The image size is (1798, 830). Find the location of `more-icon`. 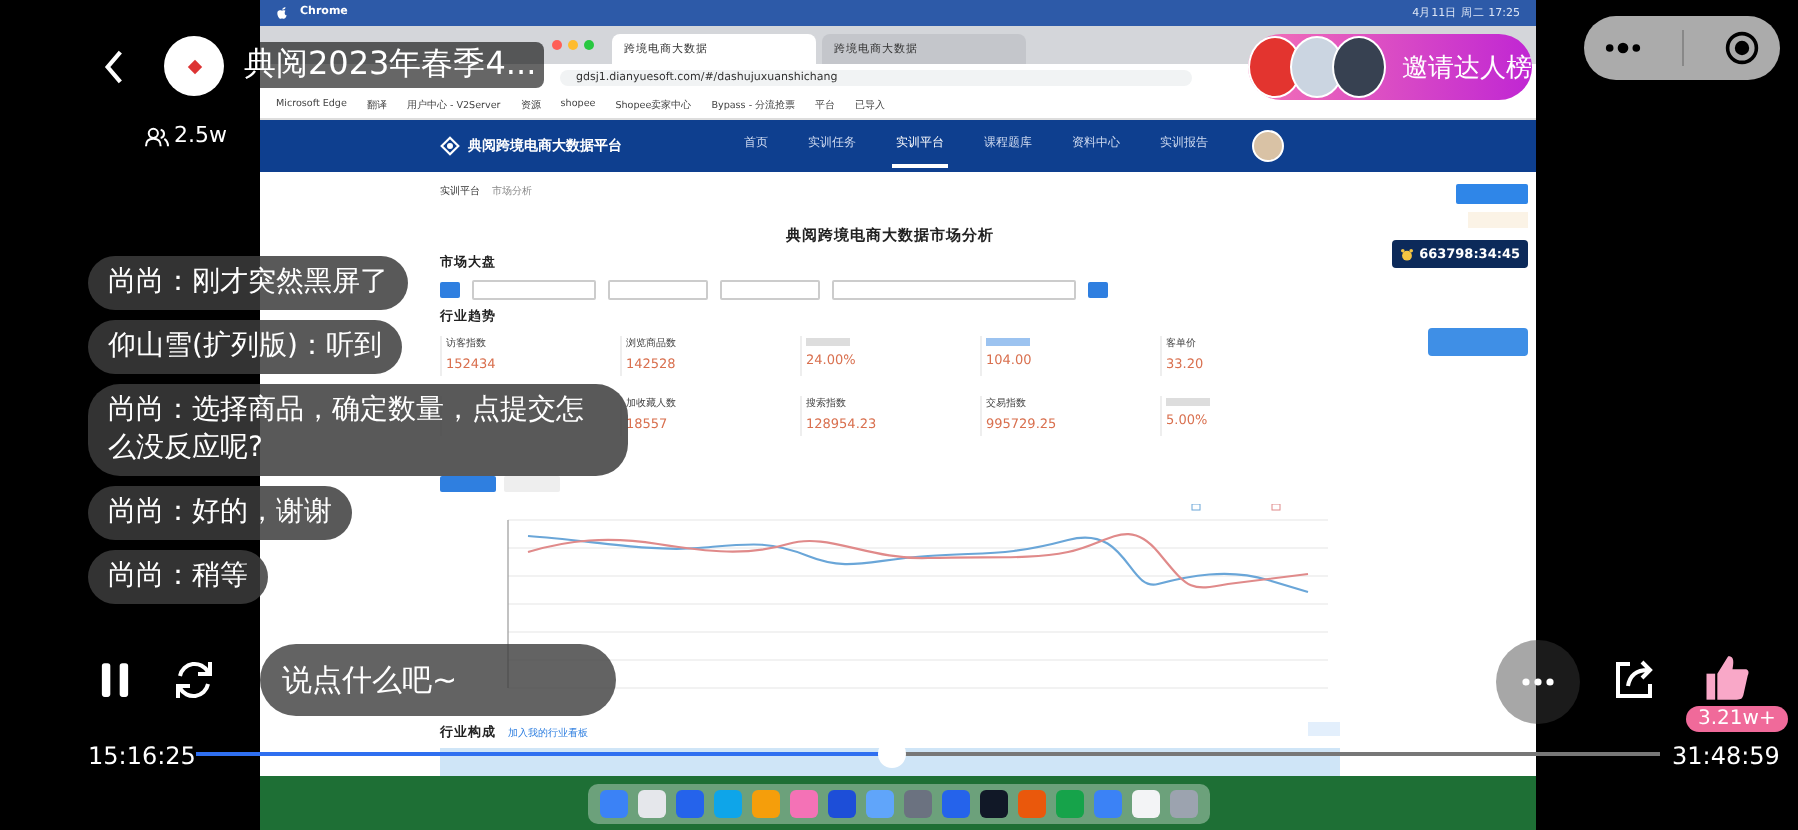

more-icon is located at coordinates (1623, 48).